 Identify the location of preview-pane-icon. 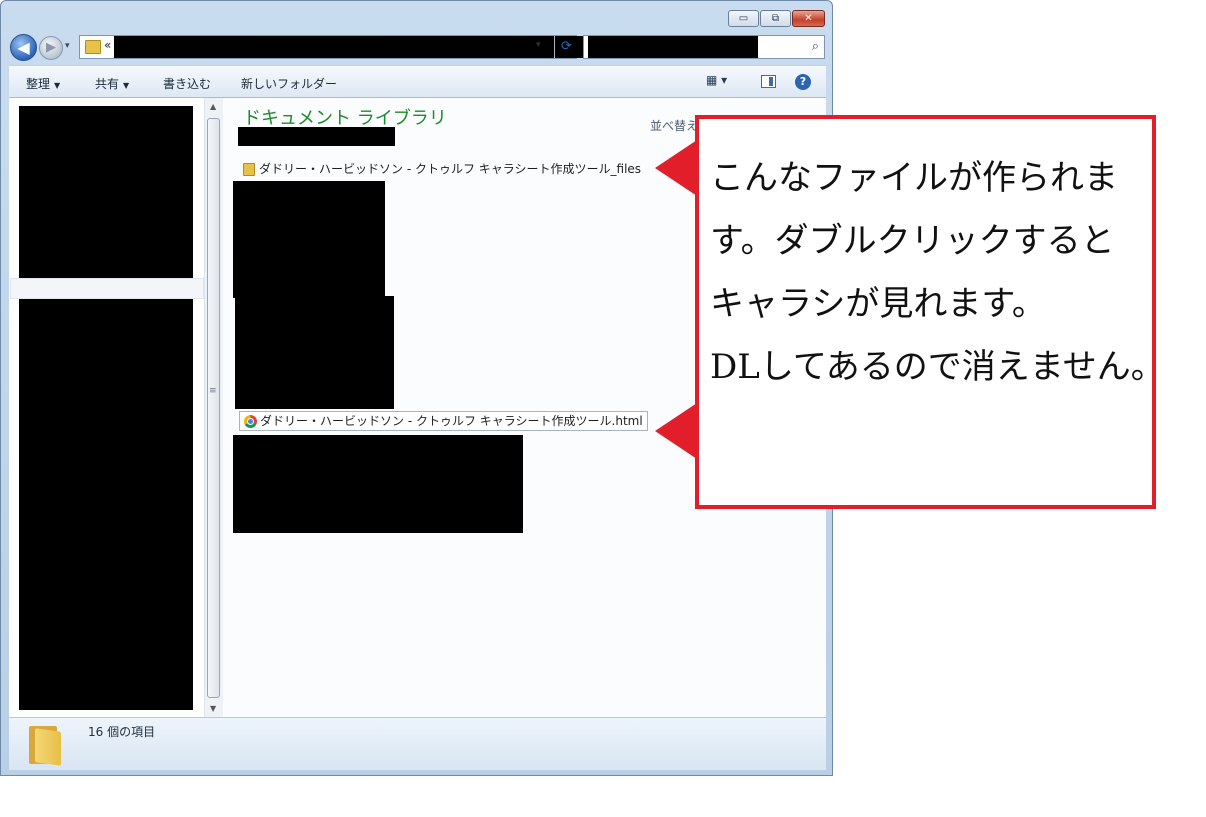
(768, 81).